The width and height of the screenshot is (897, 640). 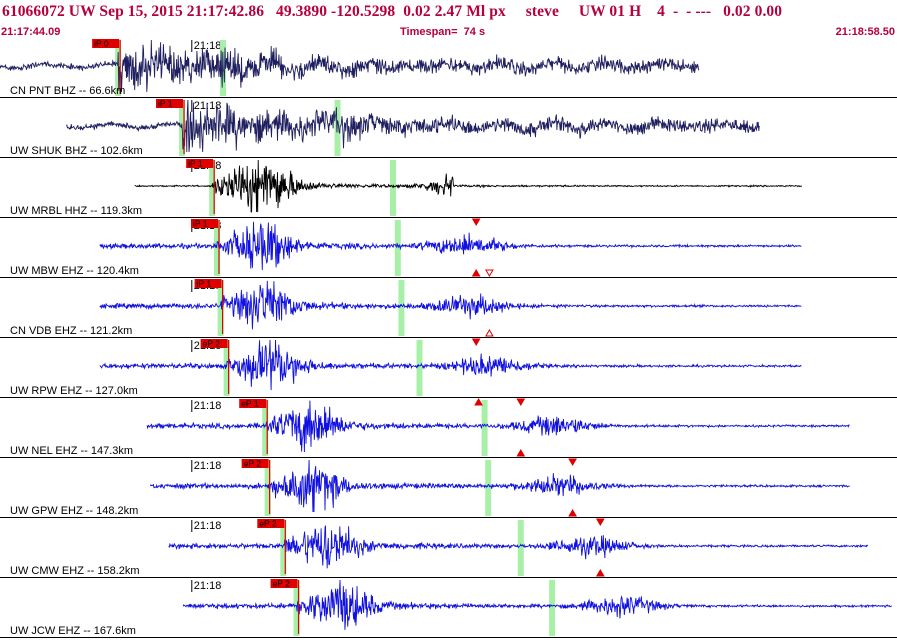 I want to click on trace-8-minute-label: 21:18, so click(x=208, y=466).